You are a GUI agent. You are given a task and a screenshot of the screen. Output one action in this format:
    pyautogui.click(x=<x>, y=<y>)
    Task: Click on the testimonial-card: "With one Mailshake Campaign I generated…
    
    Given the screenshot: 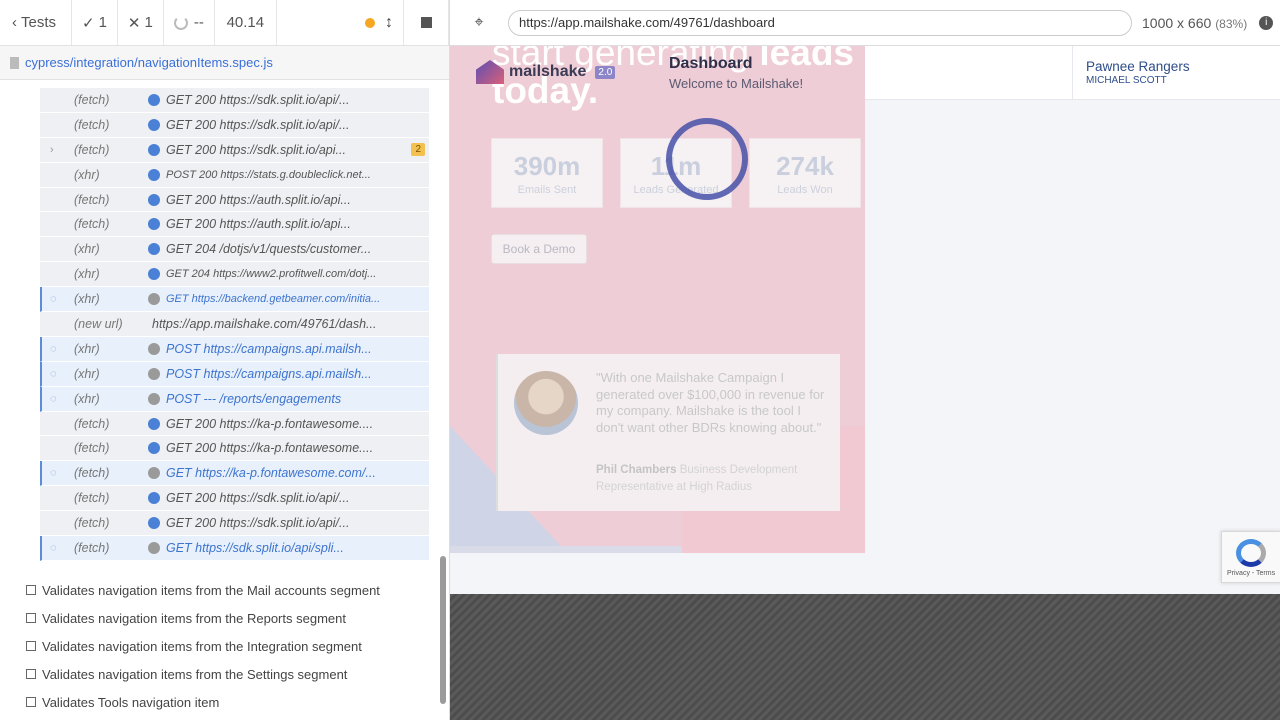 What is the action you would take?
    pyautogui.click(x=668, y=432)
    